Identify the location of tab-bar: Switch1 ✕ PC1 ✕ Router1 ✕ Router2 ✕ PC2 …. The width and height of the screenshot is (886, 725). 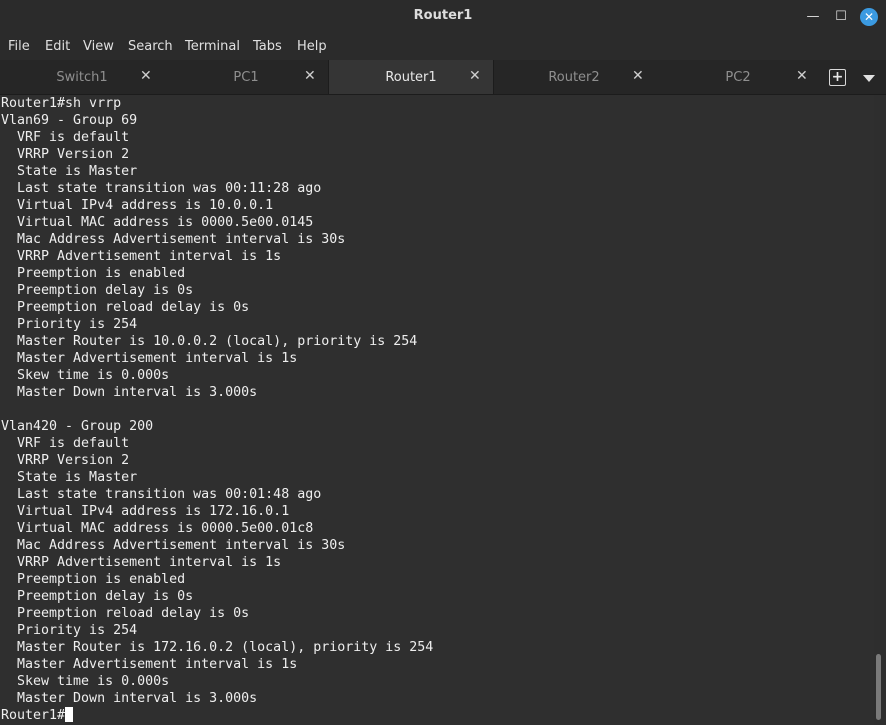
(443, 77).